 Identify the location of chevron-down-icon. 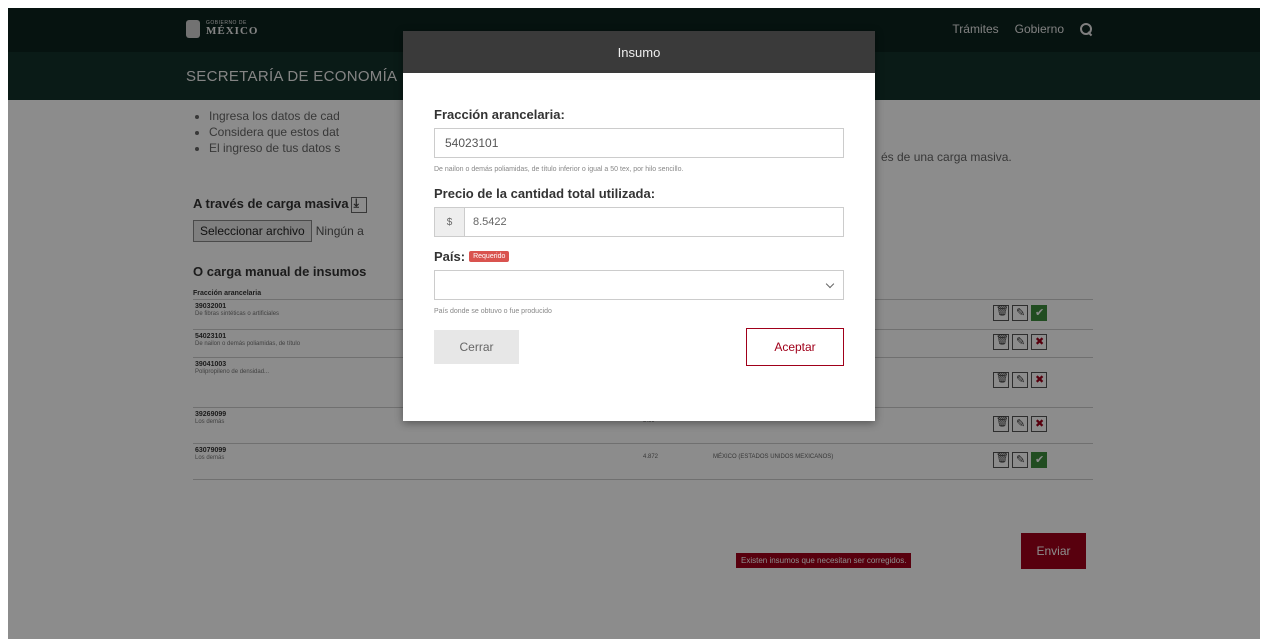
(830, 284).